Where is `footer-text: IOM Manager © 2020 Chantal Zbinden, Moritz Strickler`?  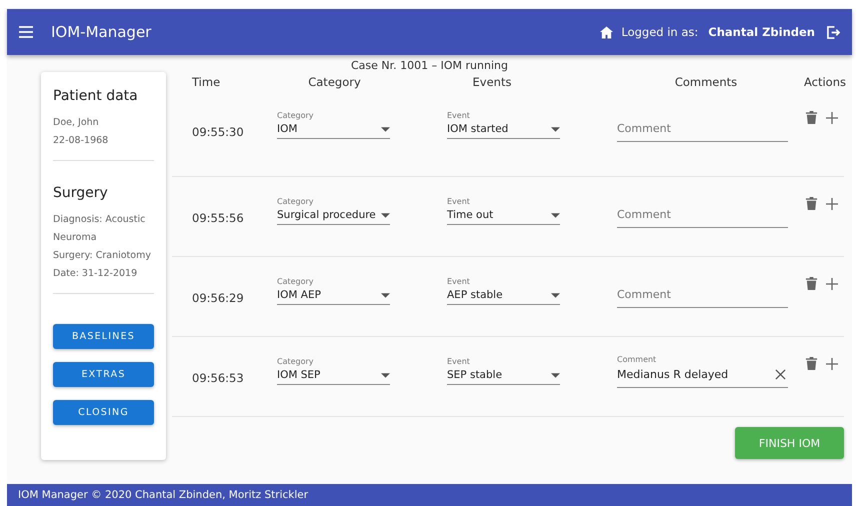 footer-text: IOM Manager © 2020 Chantal Zbinden, Moritz Strickler is located at coordinates (163, 495).